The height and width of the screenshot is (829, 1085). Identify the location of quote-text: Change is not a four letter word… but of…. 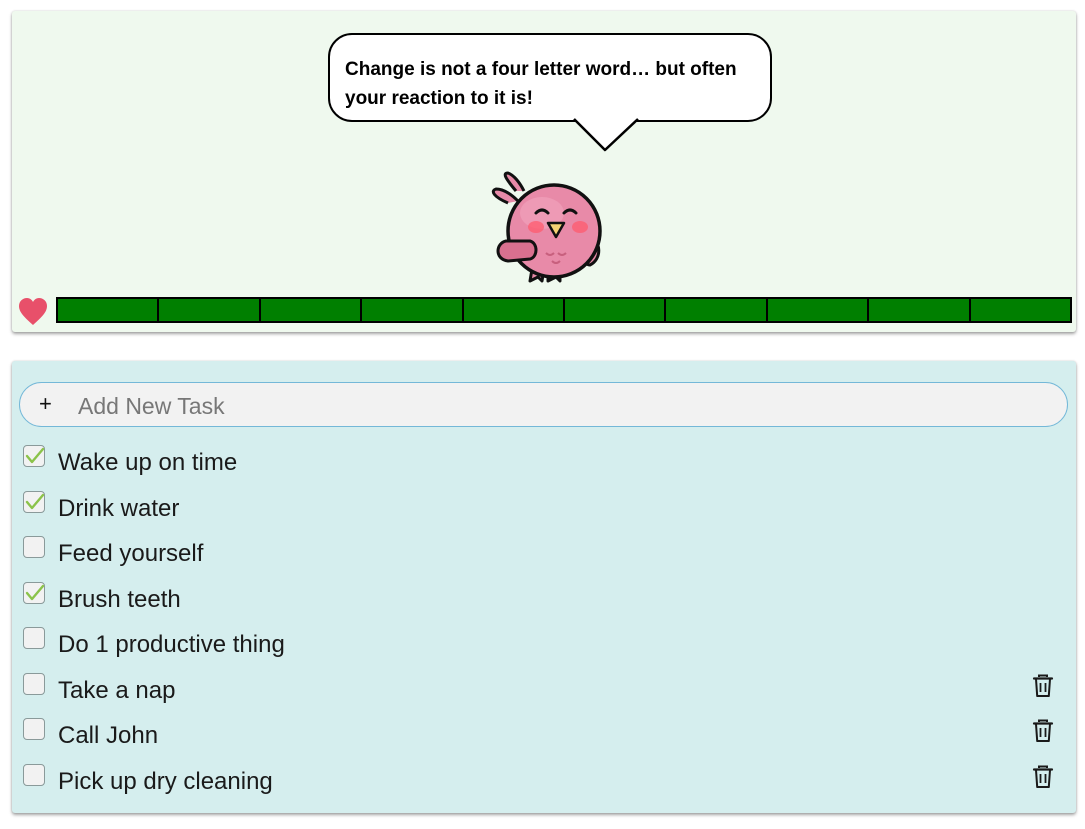
(541, 84).